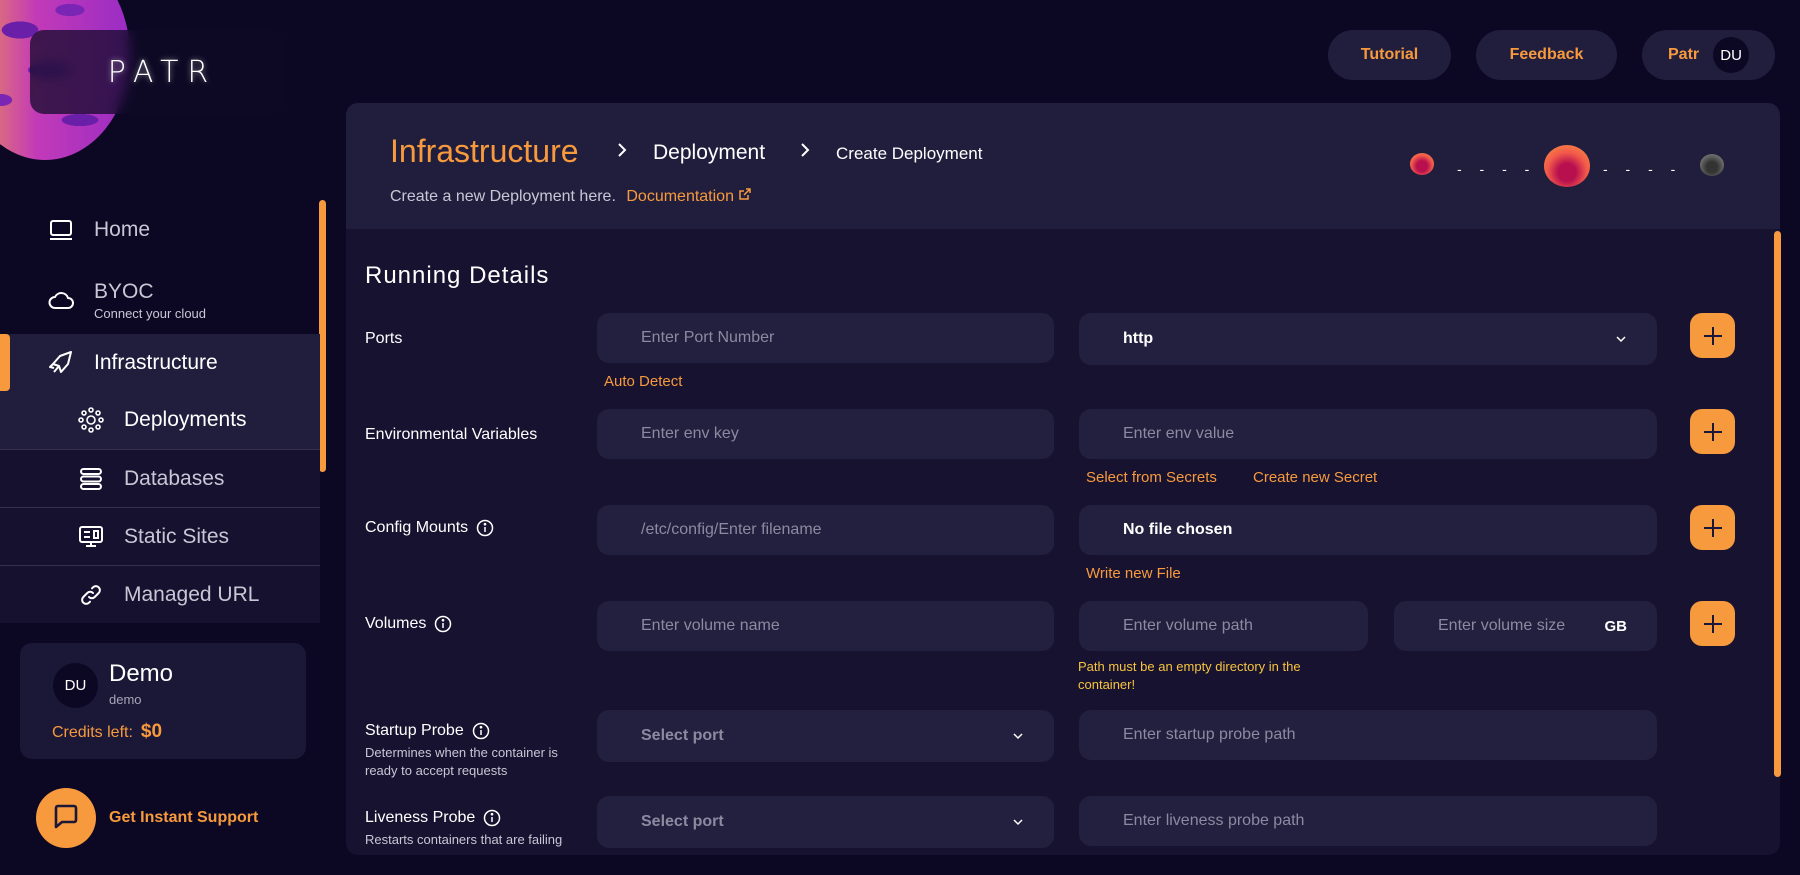 This screenshot has width=1800, height=875. What do you see at coordinates (1133, 573) in the screenshot?
I see `write-new-file-link: Write new File` at bounding box center [1133, 573].